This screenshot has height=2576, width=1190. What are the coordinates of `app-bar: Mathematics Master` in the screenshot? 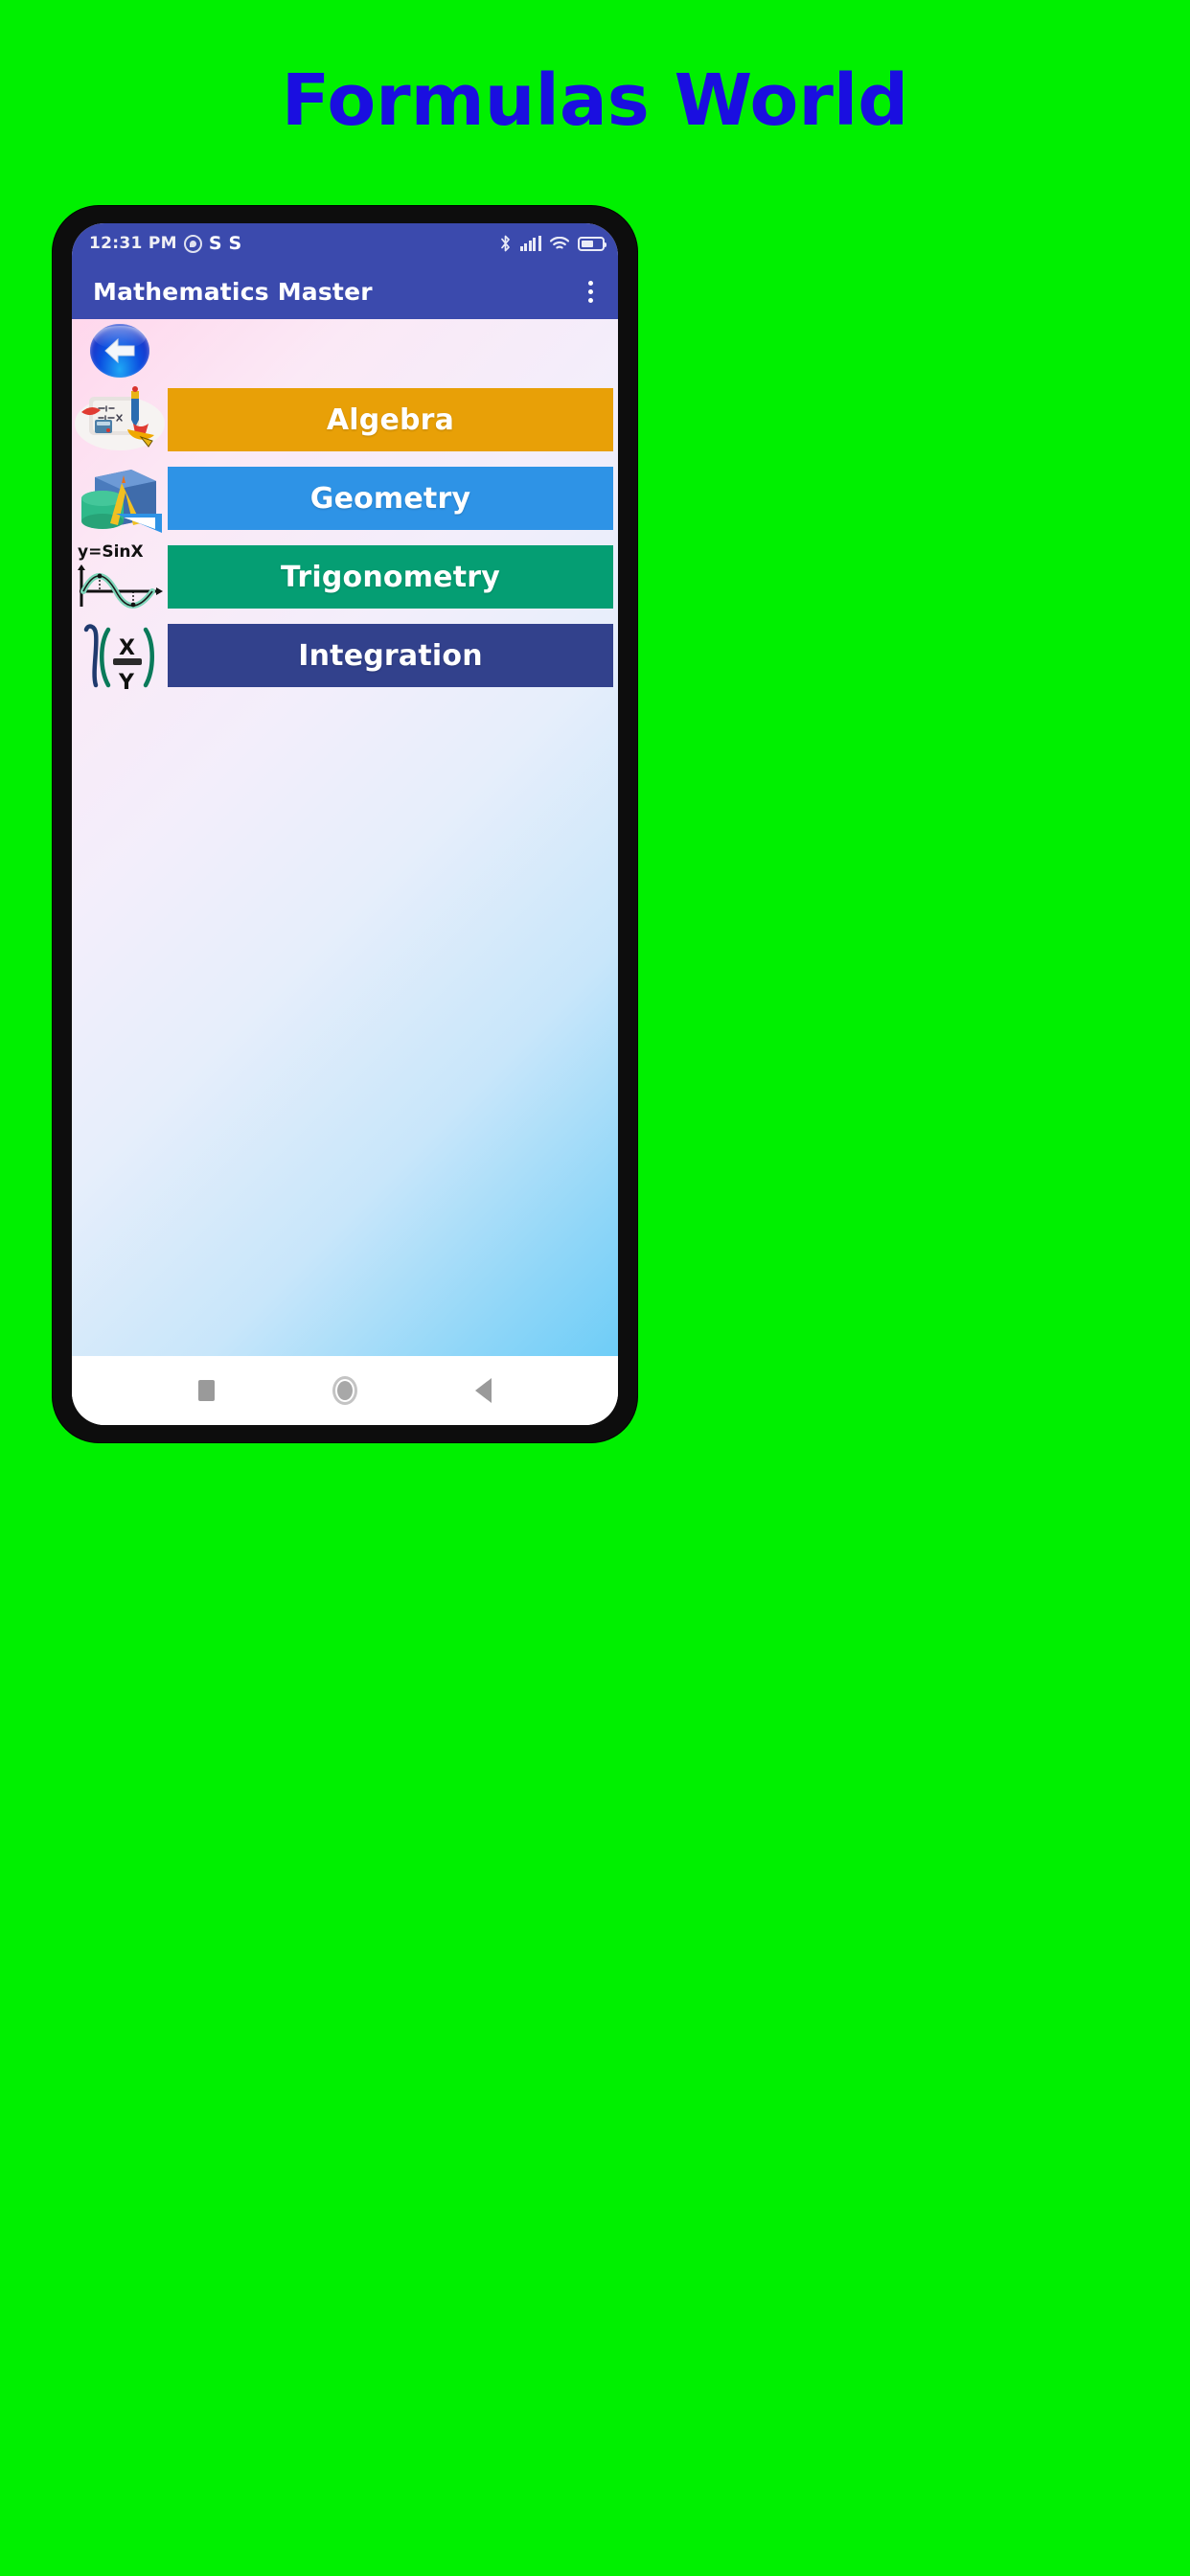 It's located at (345, 291).